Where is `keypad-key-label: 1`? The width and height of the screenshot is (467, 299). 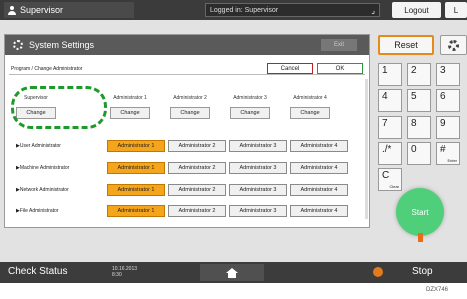
keypad-key-label: 1 is located at coordinates (385, 70).